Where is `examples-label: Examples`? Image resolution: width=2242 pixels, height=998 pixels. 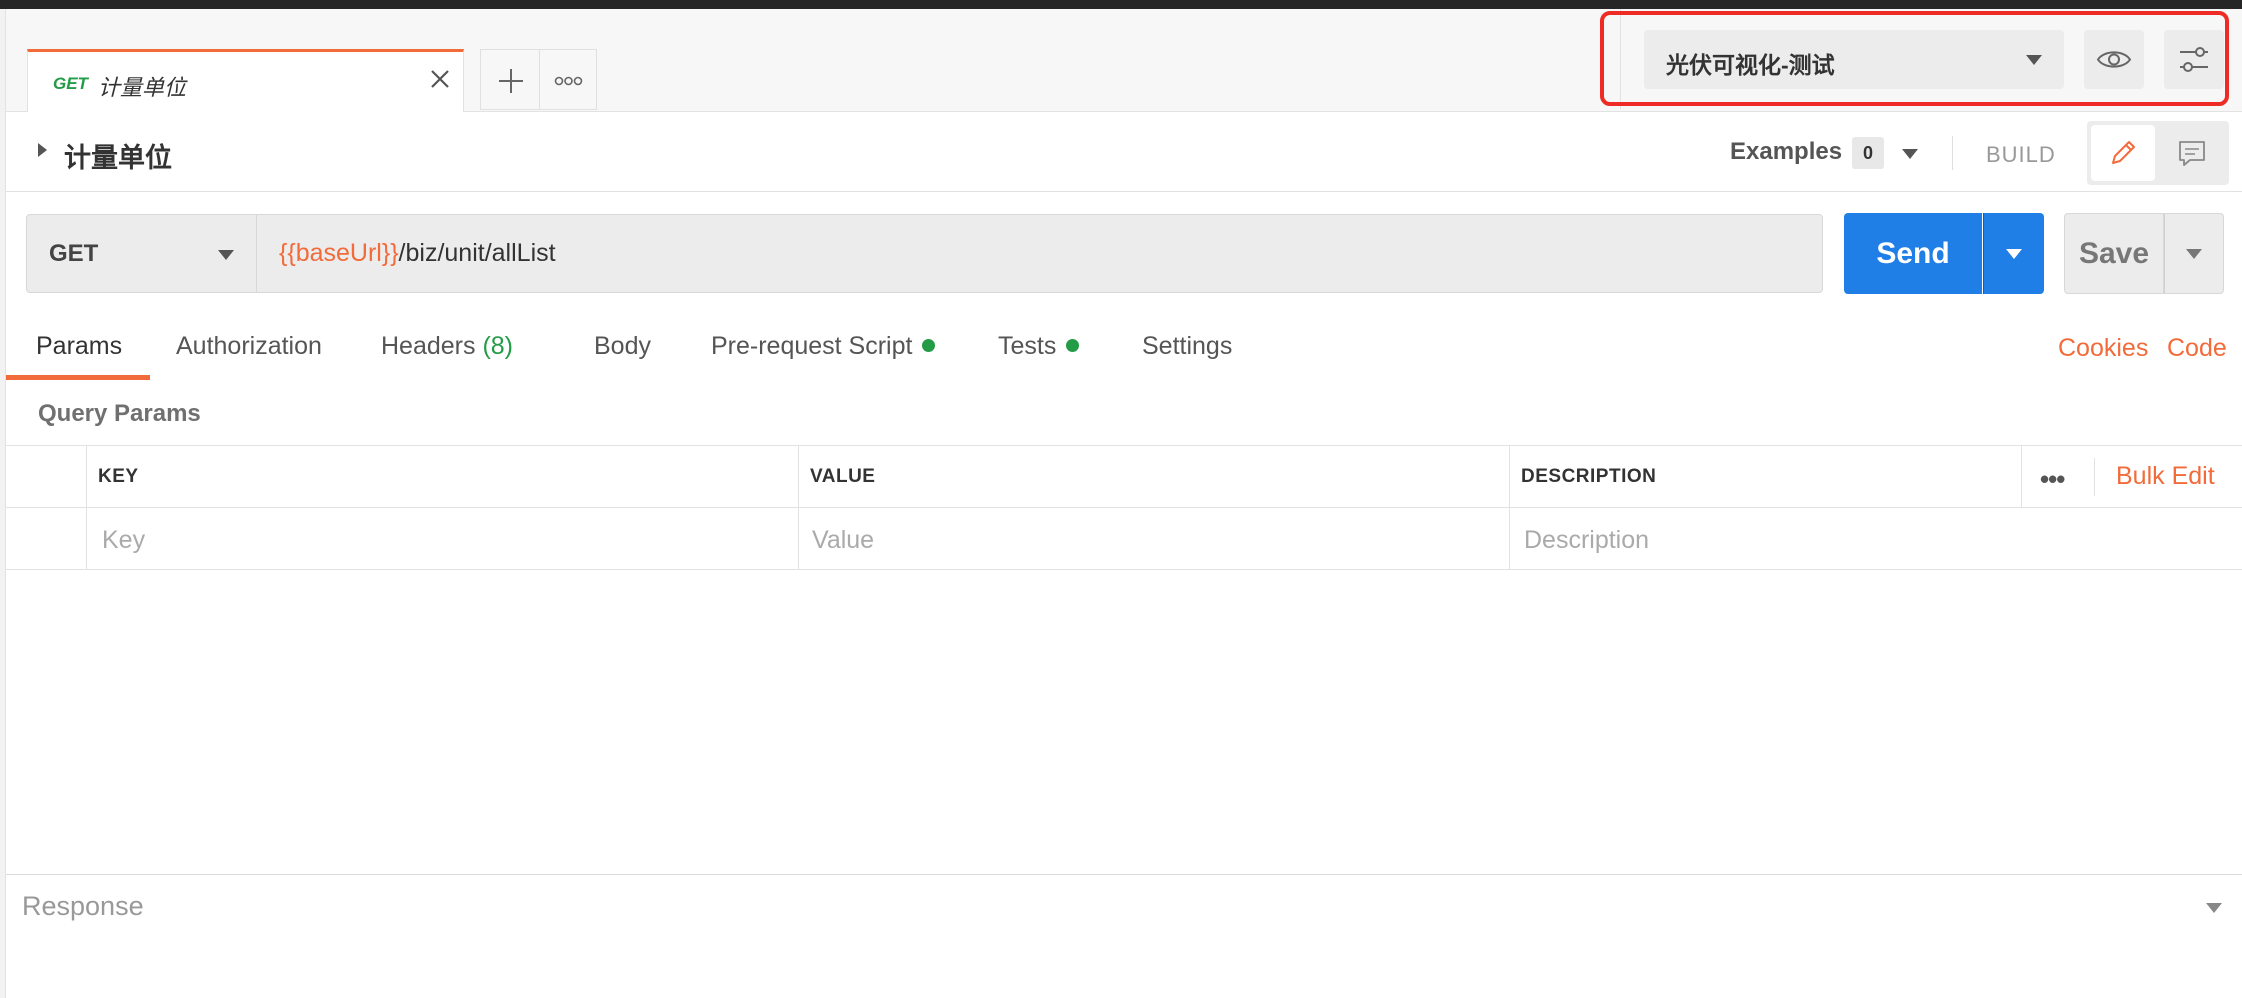
examples-label: Examples is located at coordinates (1786, 152).